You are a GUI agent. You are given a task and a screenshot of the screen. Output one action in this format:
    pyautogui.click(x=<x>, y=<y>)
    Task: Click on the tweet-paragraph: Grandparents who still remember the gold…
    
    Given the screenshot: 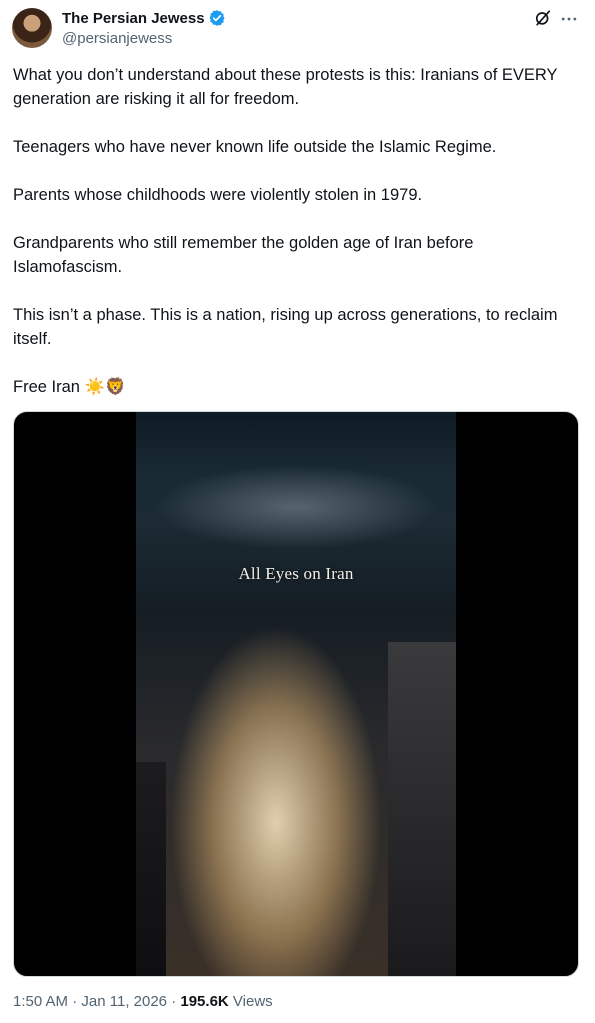 What is the action you would take?
    pyautogui.click(x=243, y=255)
    